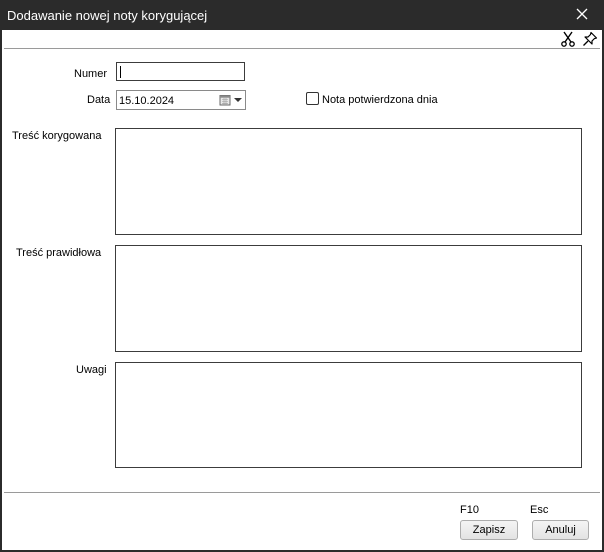 This screenshot has width=604, height=552. I want to click on nota-potwierdzona-label: Nota potwierdzona dnia, so click(380, 100).